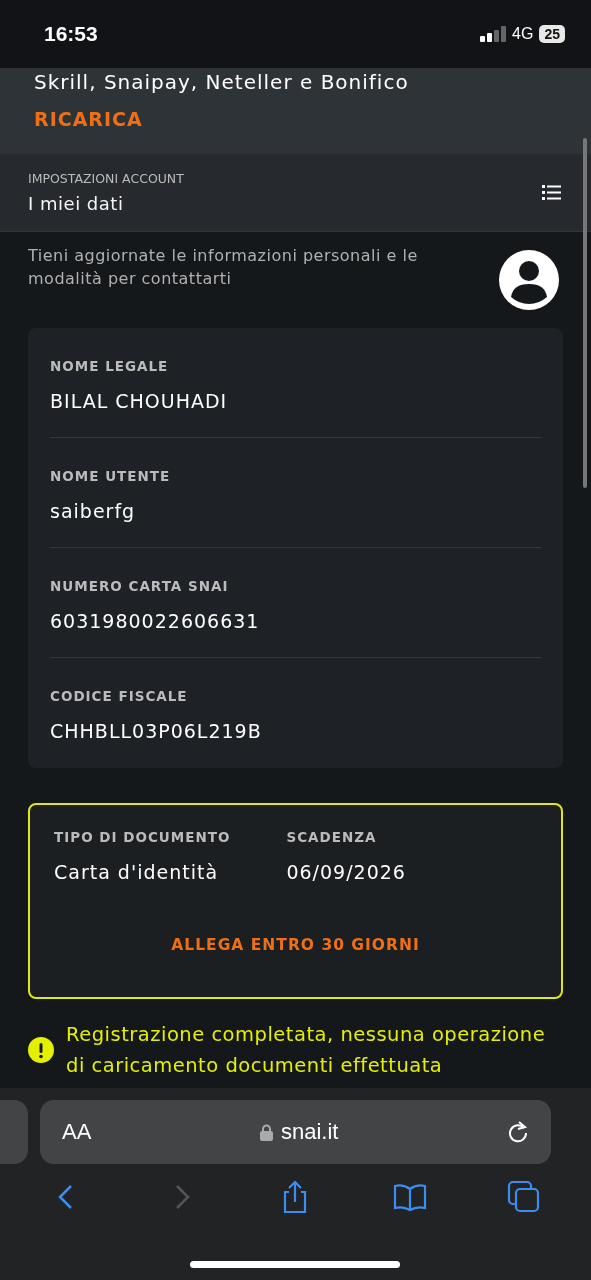 The image size is (591, 1280). I want to click on field-label: NOME UTENTE, so click(111, 475).